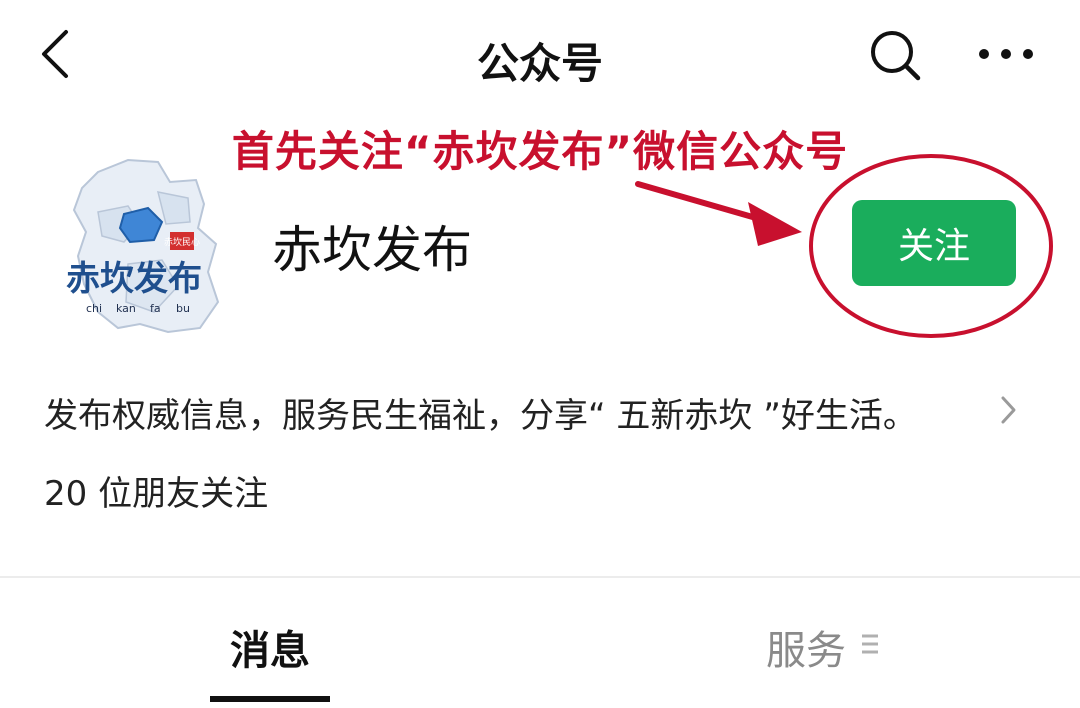 Image resolution: width=1080 pixels, height=708 pixels. What do you see at coordinates (143, 246) in the screenshot?
I see `account-logo: 赤坎民心 赤坎发布 chi kan fa bu` at bounding box center [143, 246].